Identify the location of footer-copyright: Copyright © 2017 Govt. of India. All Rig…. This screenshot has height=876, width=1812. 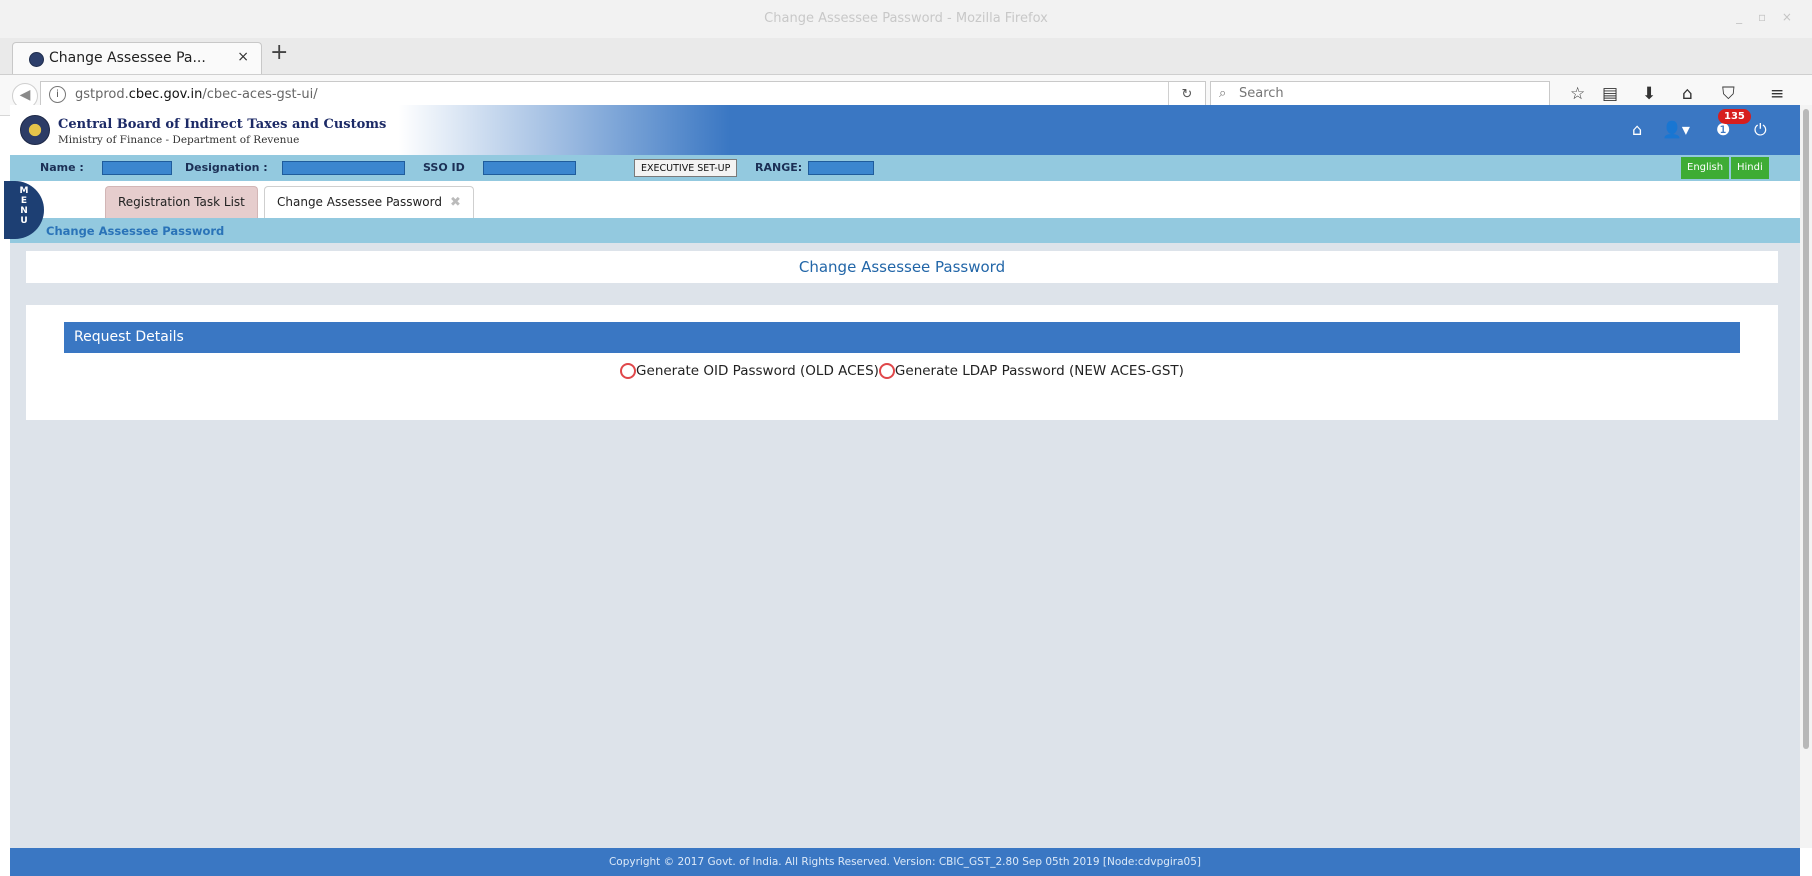
(905, 862).